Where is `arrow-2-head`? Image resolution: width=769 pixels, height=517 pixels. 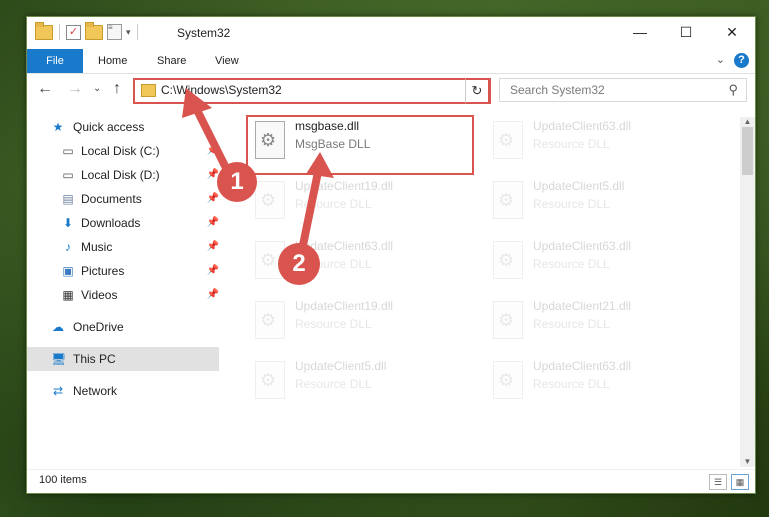 arrow-2-head is located at coordinates (320, 165).